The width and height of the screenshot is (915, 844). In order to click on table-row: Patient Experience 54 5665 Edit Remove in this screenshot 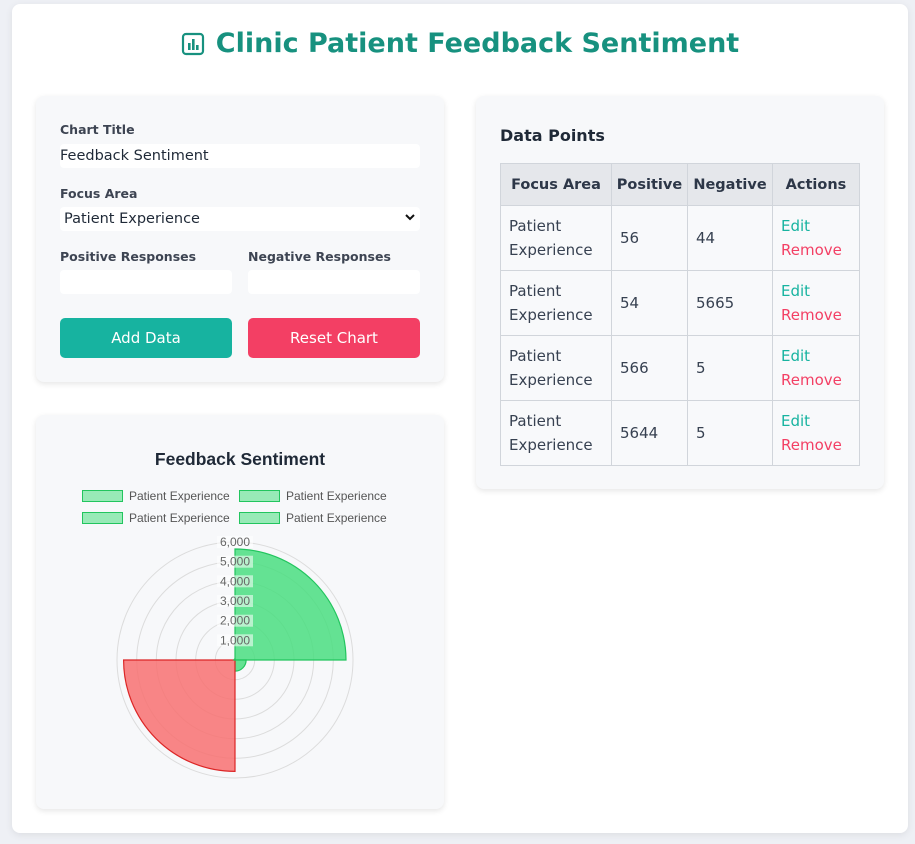, I will do `click(680, 303)`.